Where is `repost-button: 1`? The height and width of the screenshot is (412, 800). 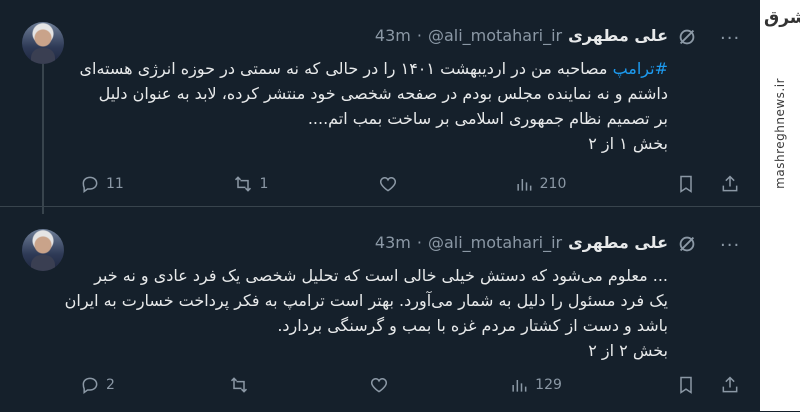
repost-button: 1 is located at coordinates (250, 184).